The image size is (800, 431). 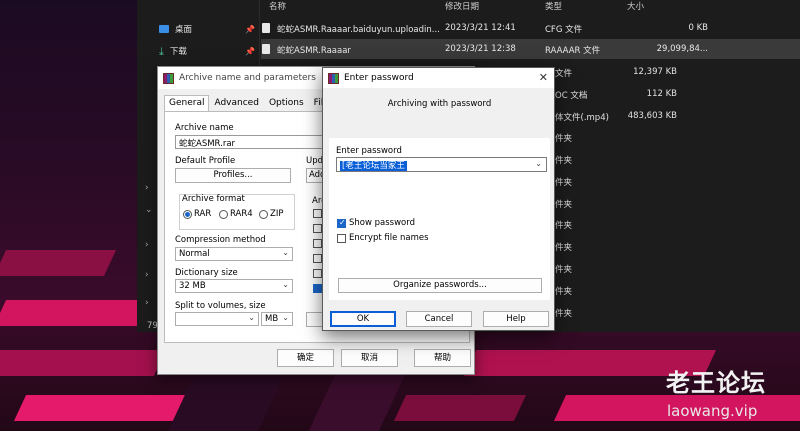 I want to click on file-size: 0 KB, so click(x=698, y=28).